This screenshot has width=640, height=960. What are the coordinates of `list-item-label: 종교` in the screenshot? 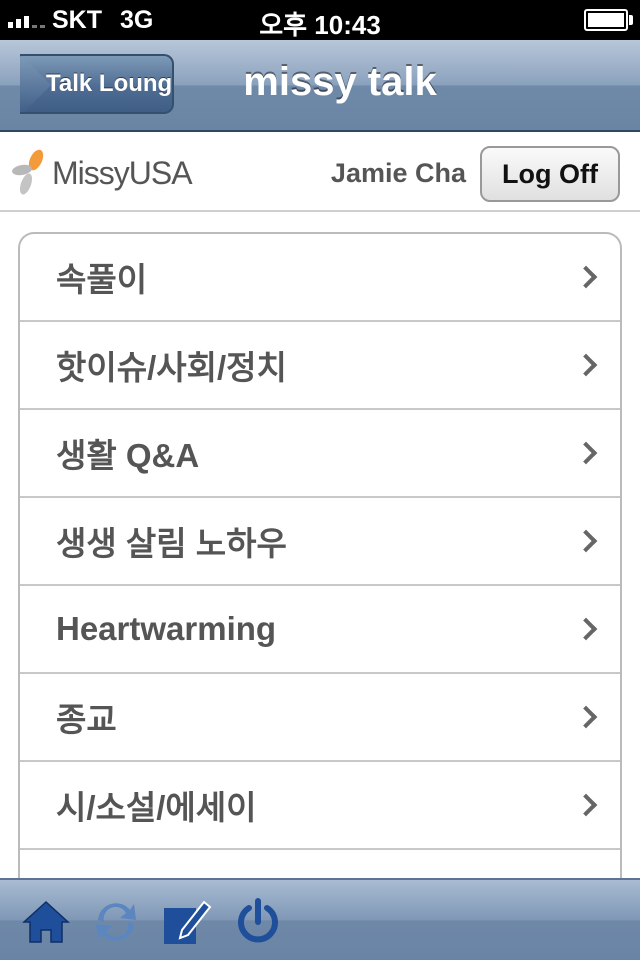 It's located at (86, 719).